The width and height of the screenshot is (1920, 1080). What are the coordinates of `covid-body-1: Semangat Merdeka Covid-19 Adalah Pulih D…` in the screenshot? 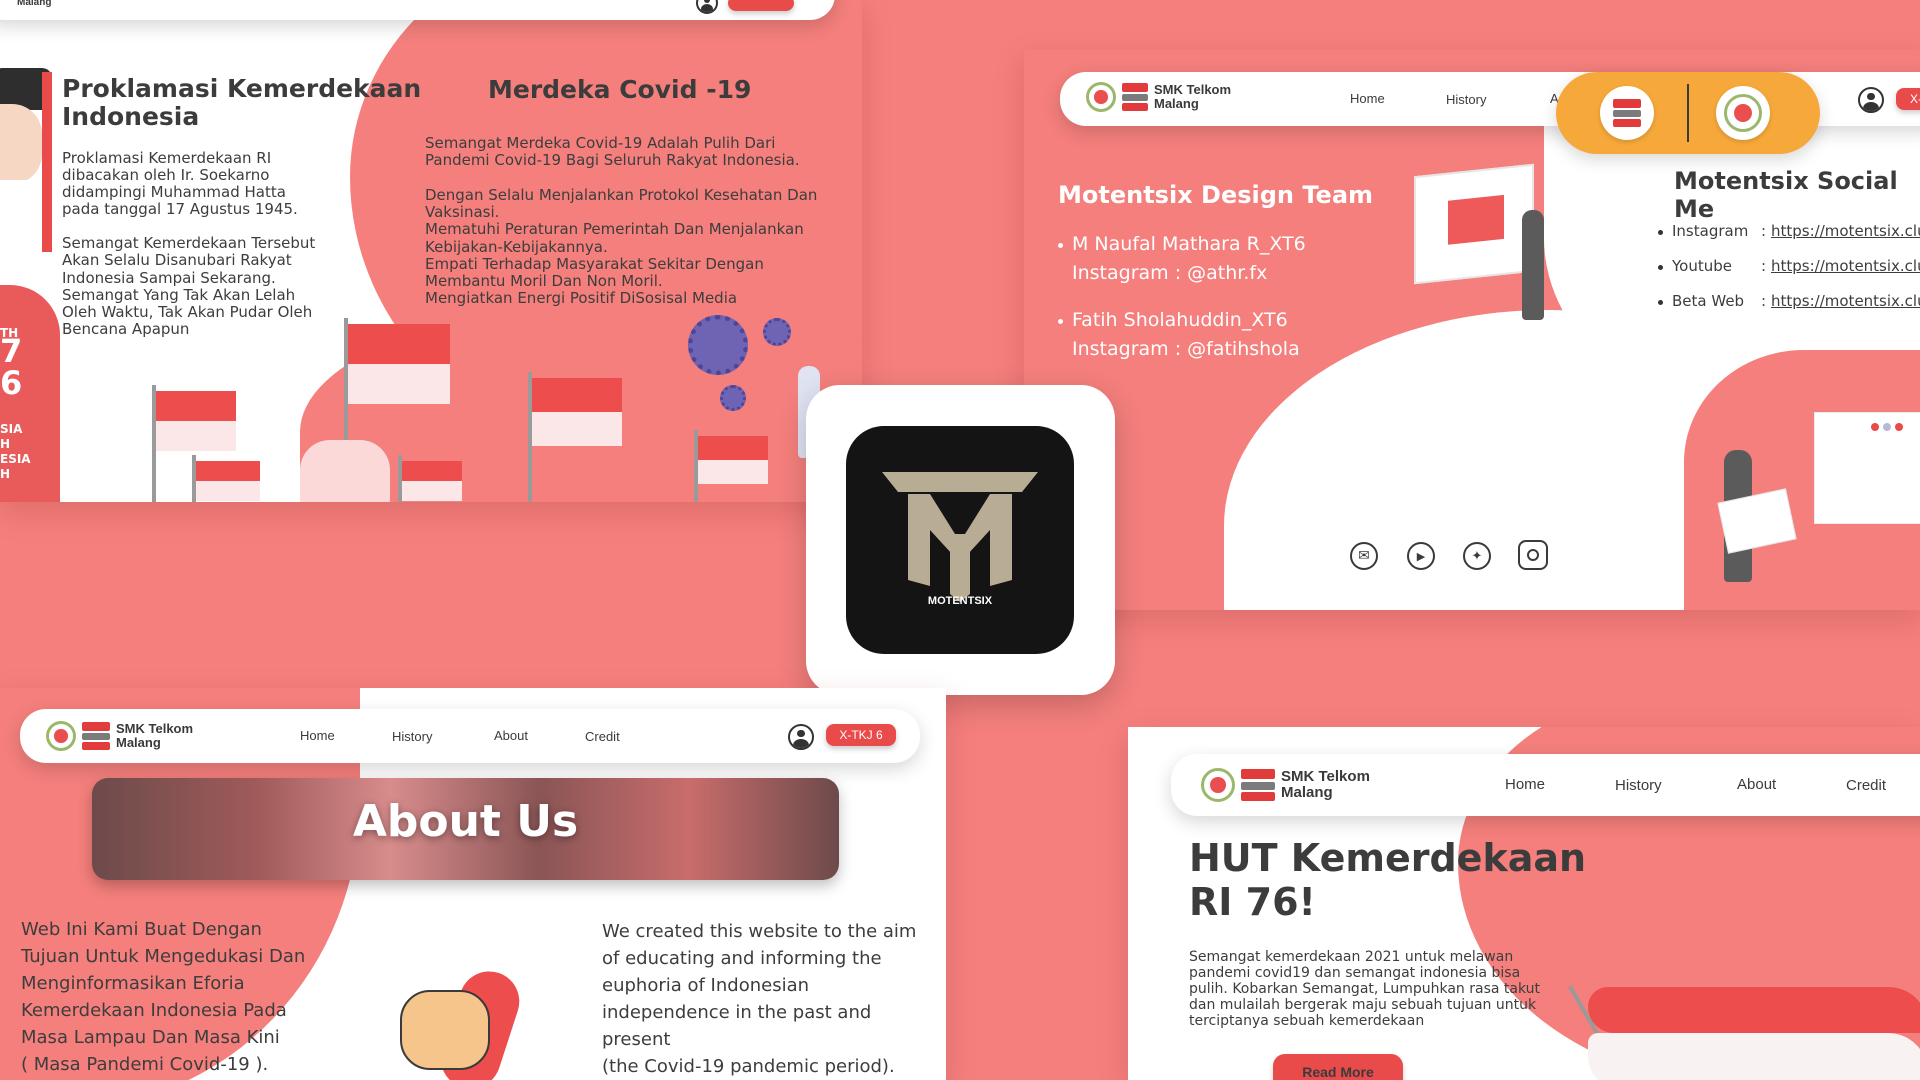 It's located at (612, 151).